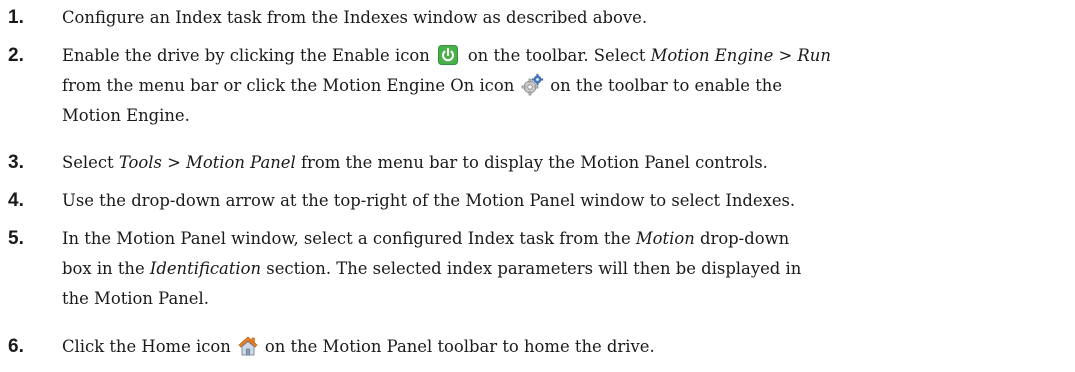 The height and width of the screenshot is (372, 1075). What do you see at coordinates (16, 200) in the screenshot?
I see `step-number: 4.` at bounding box center [16, 200].